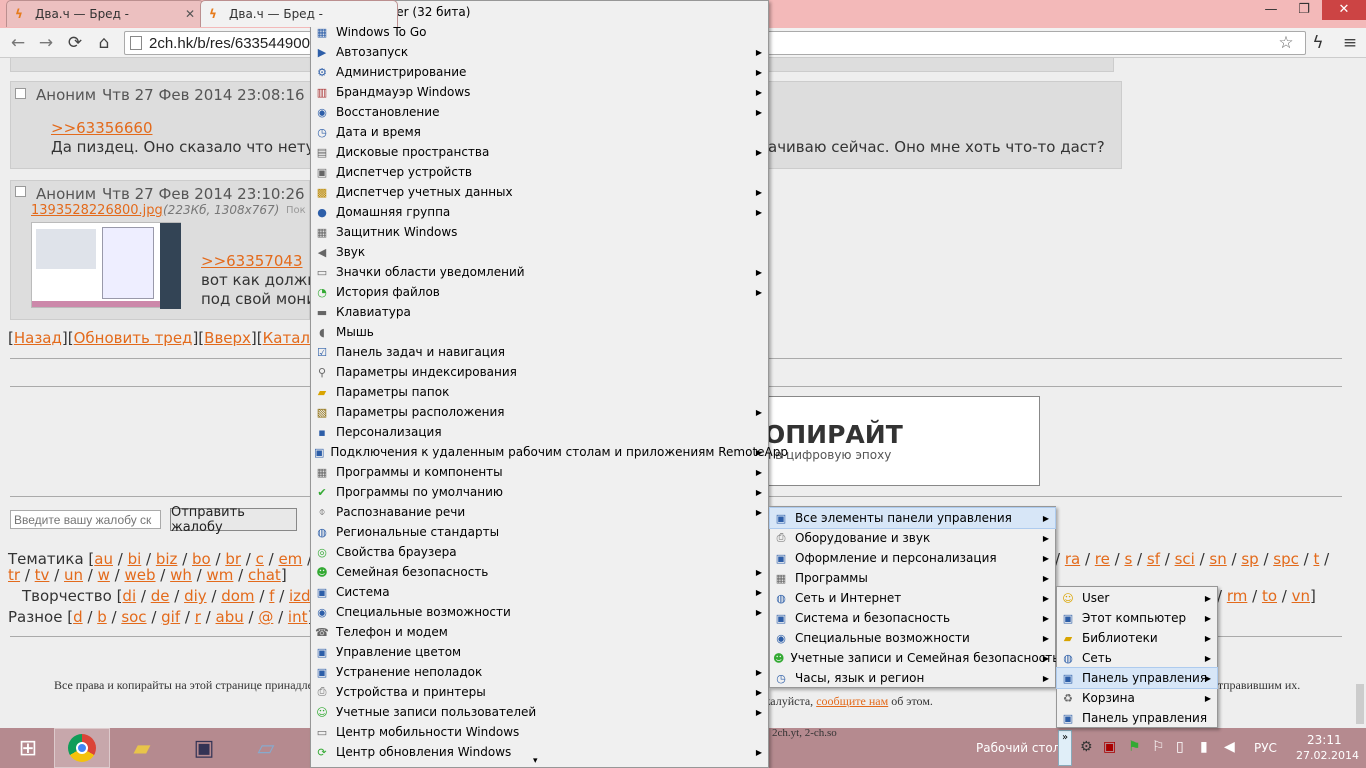 The image size is (1366, 768). Describe the element at coordinates (539, 652) in the screenshot. I see `menu-item: ▣ Управление цветом` at that location.